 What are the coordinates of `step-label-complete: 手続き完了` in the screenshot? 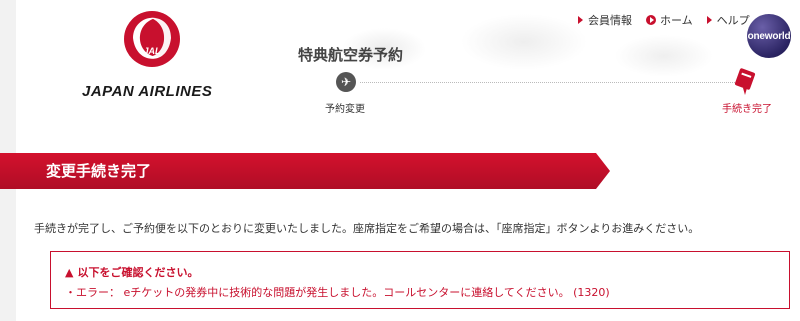 It's located at (747, 109).